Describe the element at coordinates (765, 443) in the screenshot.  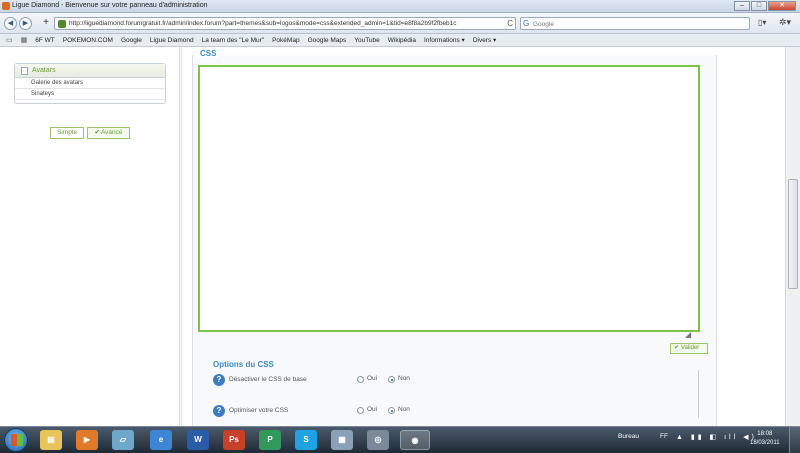
I see `clock-date: 18/03/2011` at that location.